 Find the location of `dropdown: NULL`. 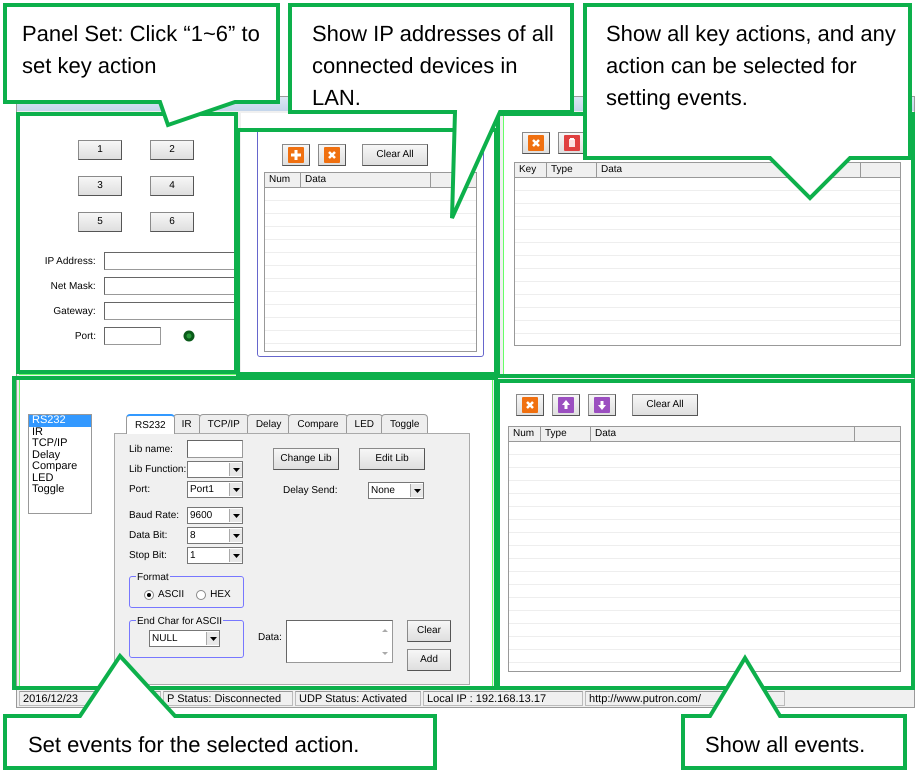

dropdown: NULL is located at coordinates (184, 638).